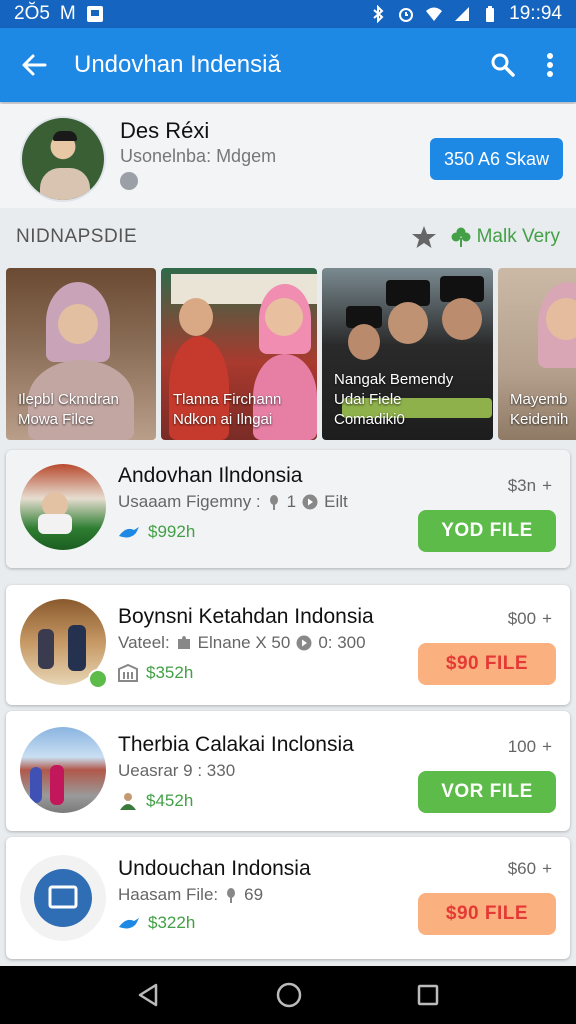 This screenshot has width=576, height=1024. Describe the element at coordinates (288, 237) in the screenshot. I see `section-header: NIDNAPSDIE Malk Very` at that location.